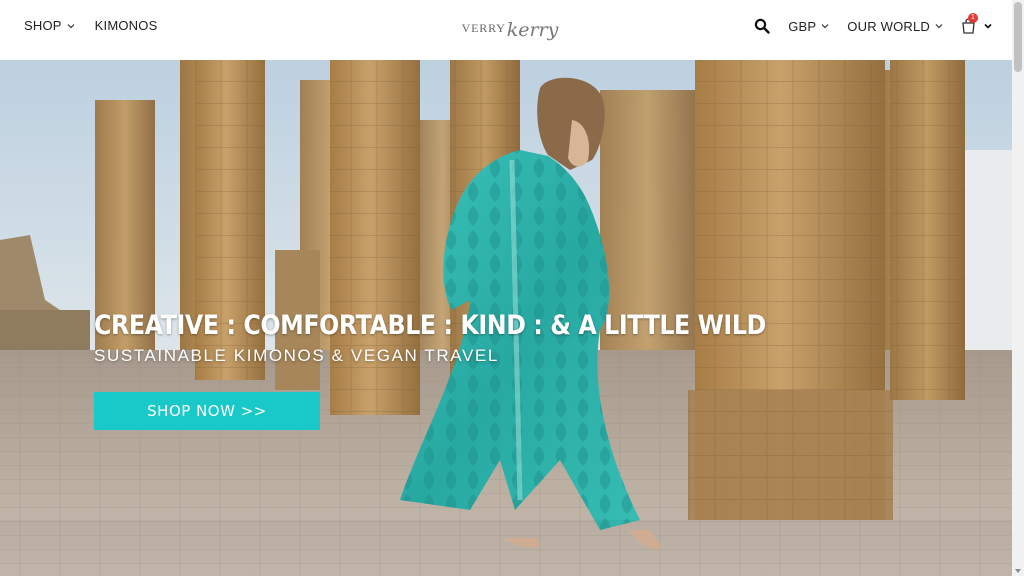 The height and width of the screenshot is (576, 1024). I want to click on nav-shop-label: SHOP, so click(43, 25).